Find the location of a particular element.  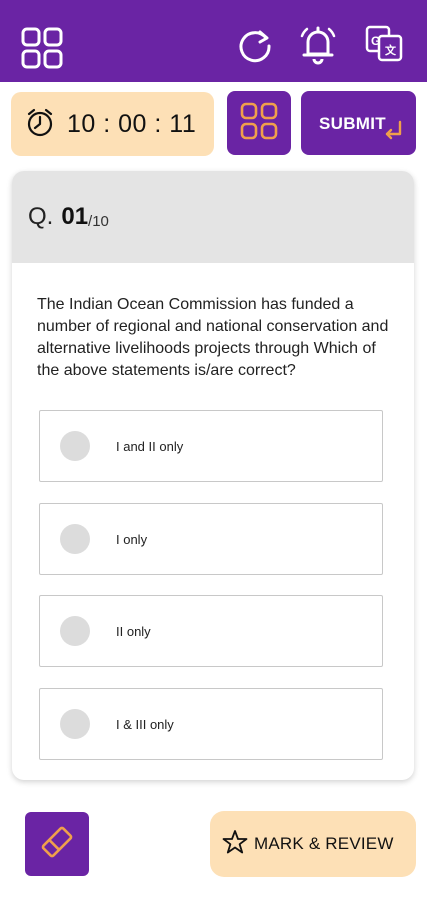

svg-text: G is located at coordinates (375, 41).